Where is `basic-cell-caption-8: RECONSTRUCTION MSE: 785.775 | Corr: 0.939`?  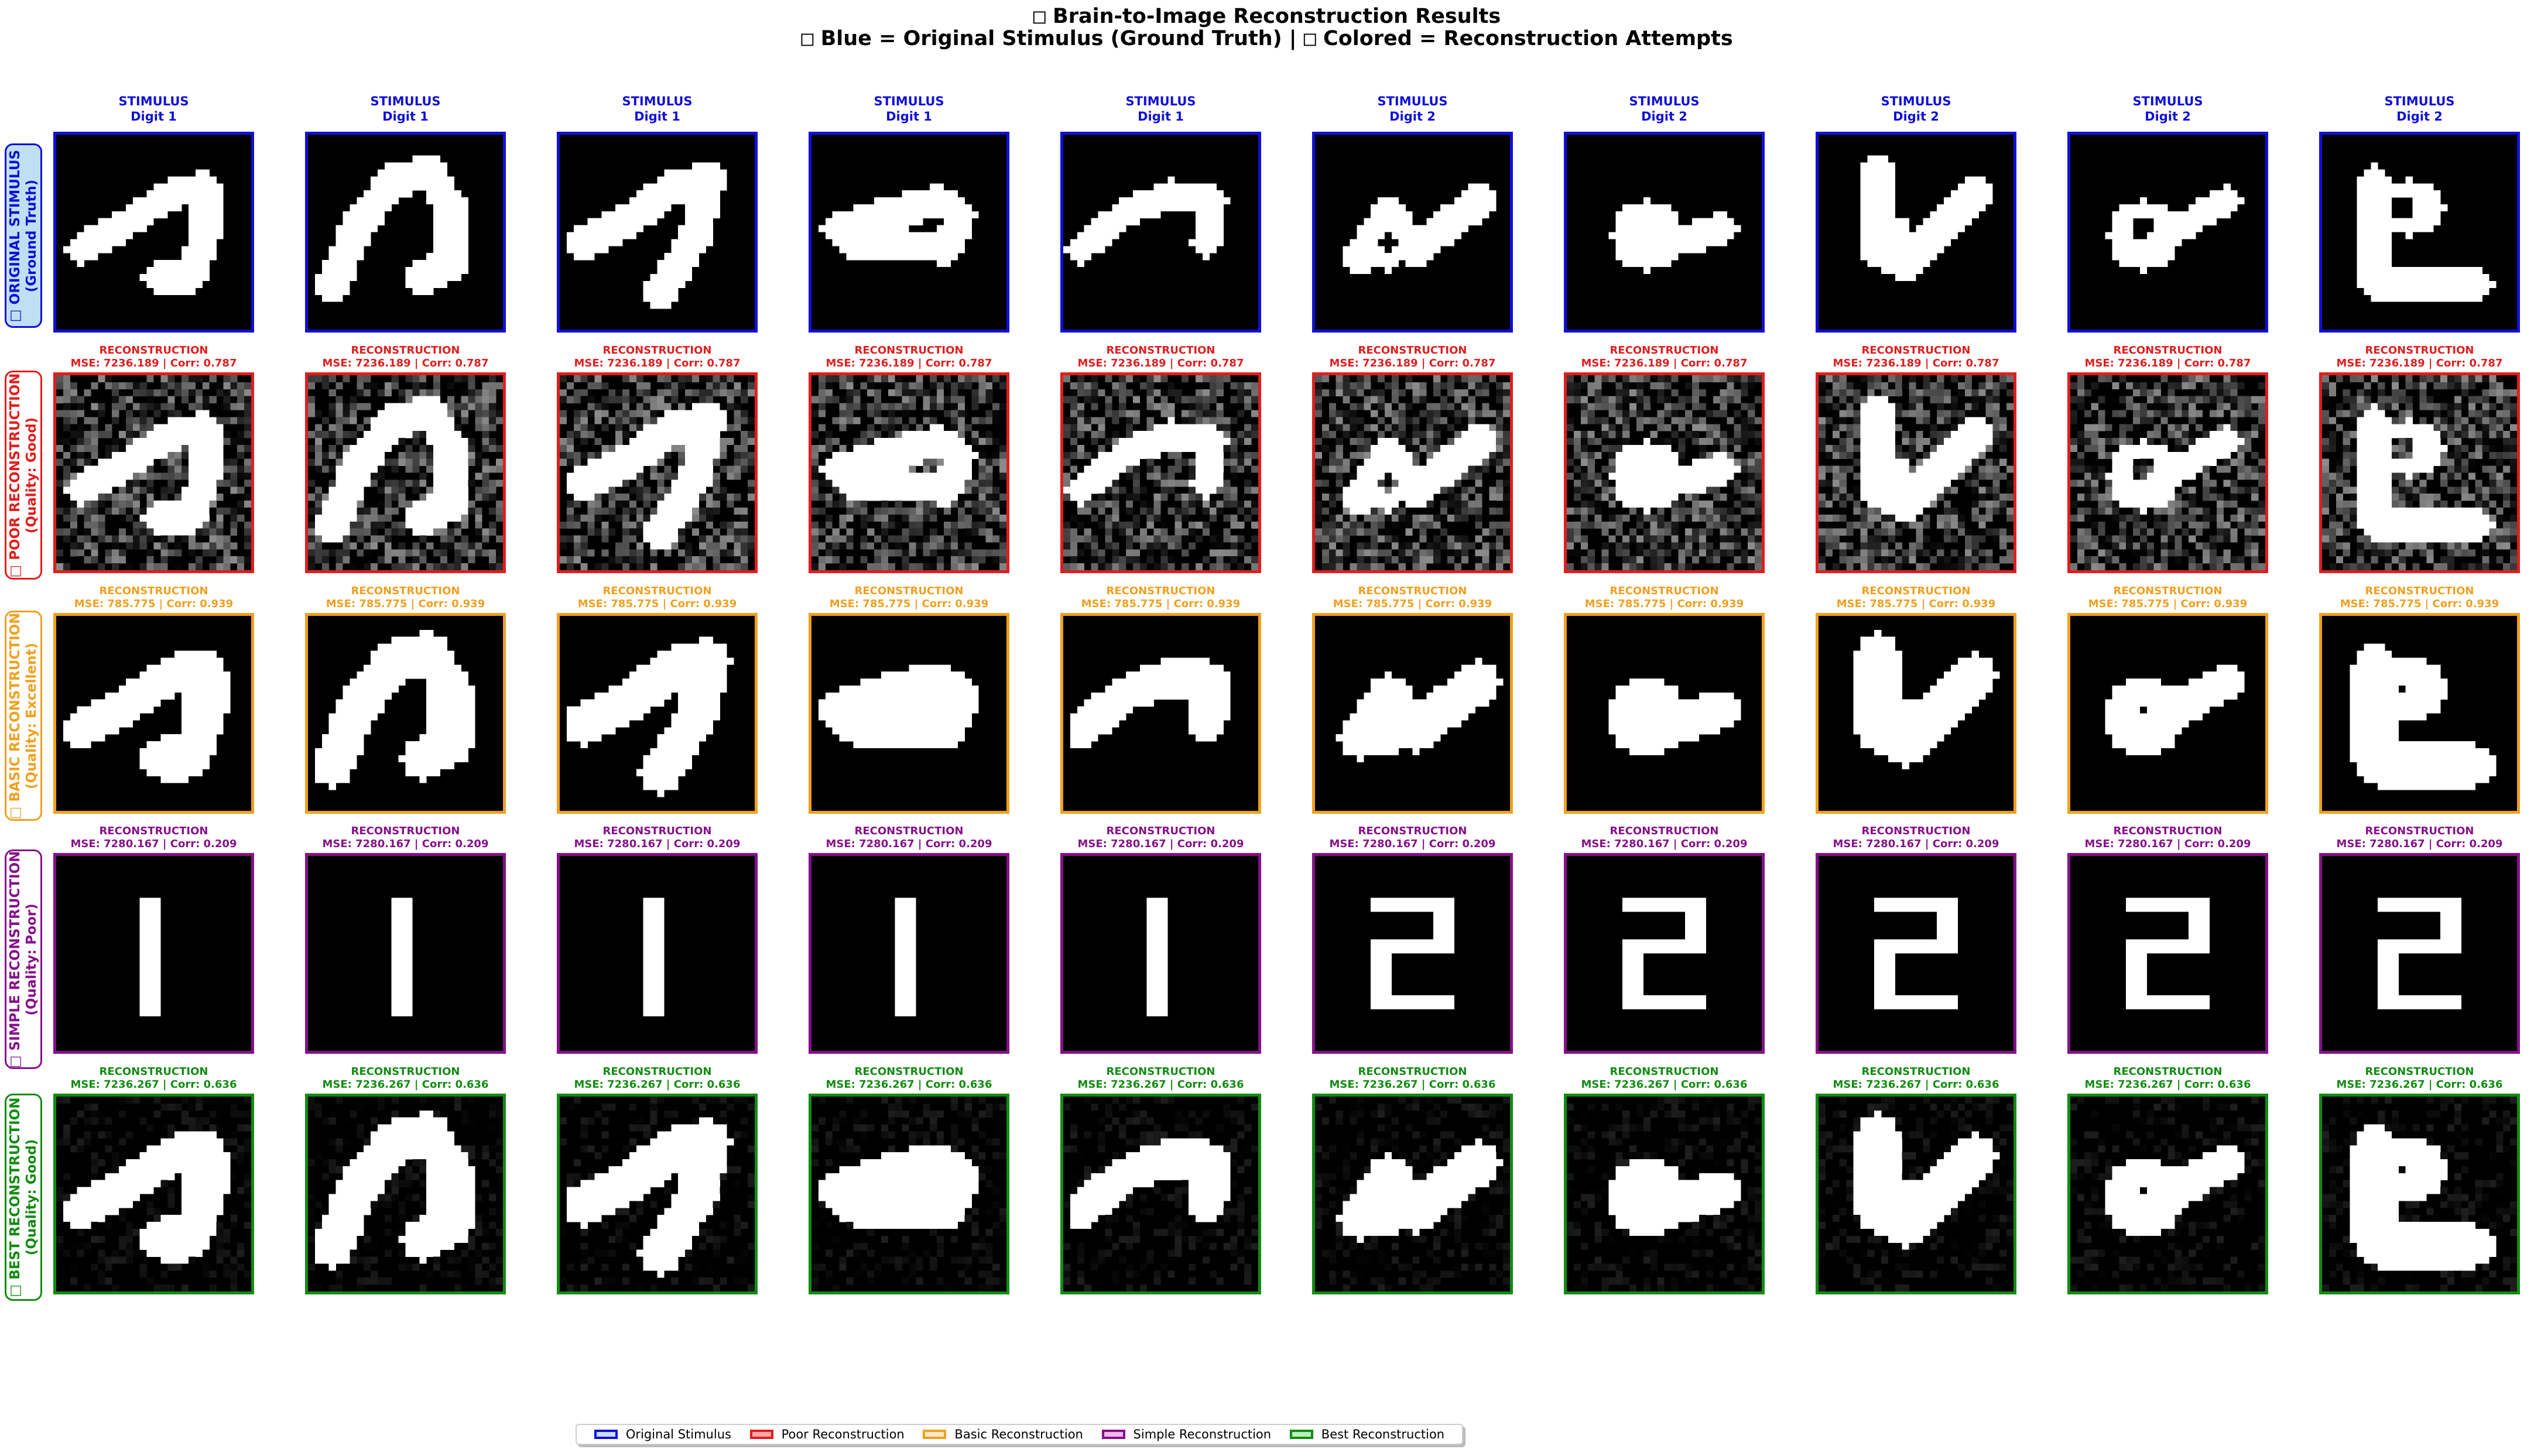
basic-cell-caption-8: RECONSTRUCTION MSE: 785.775 | Corr: 0.939 is located at coordinates (1916, 598).